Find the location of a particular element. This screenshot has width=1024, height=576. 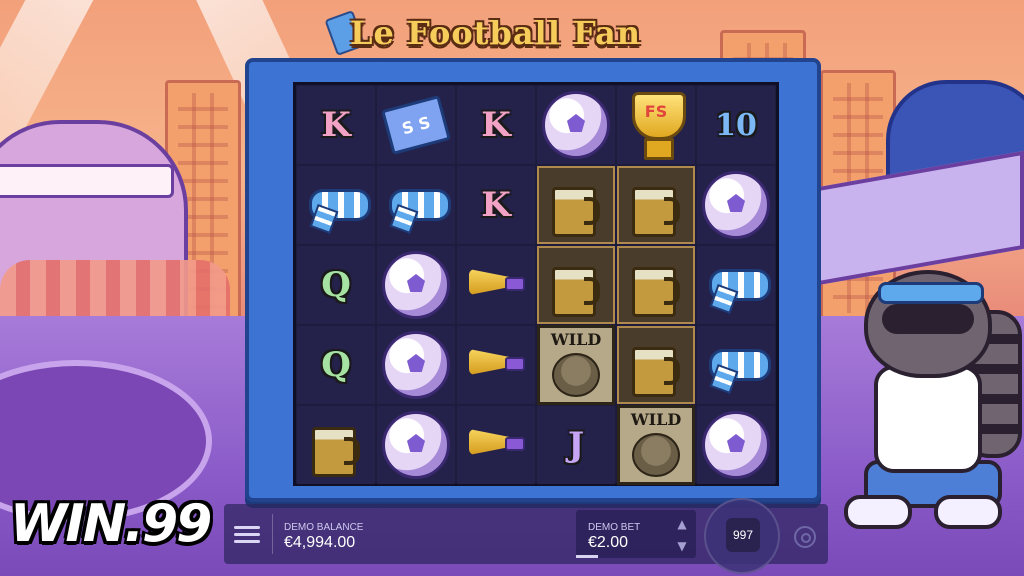

autoplay-icon is located at coordinates (805, 537).